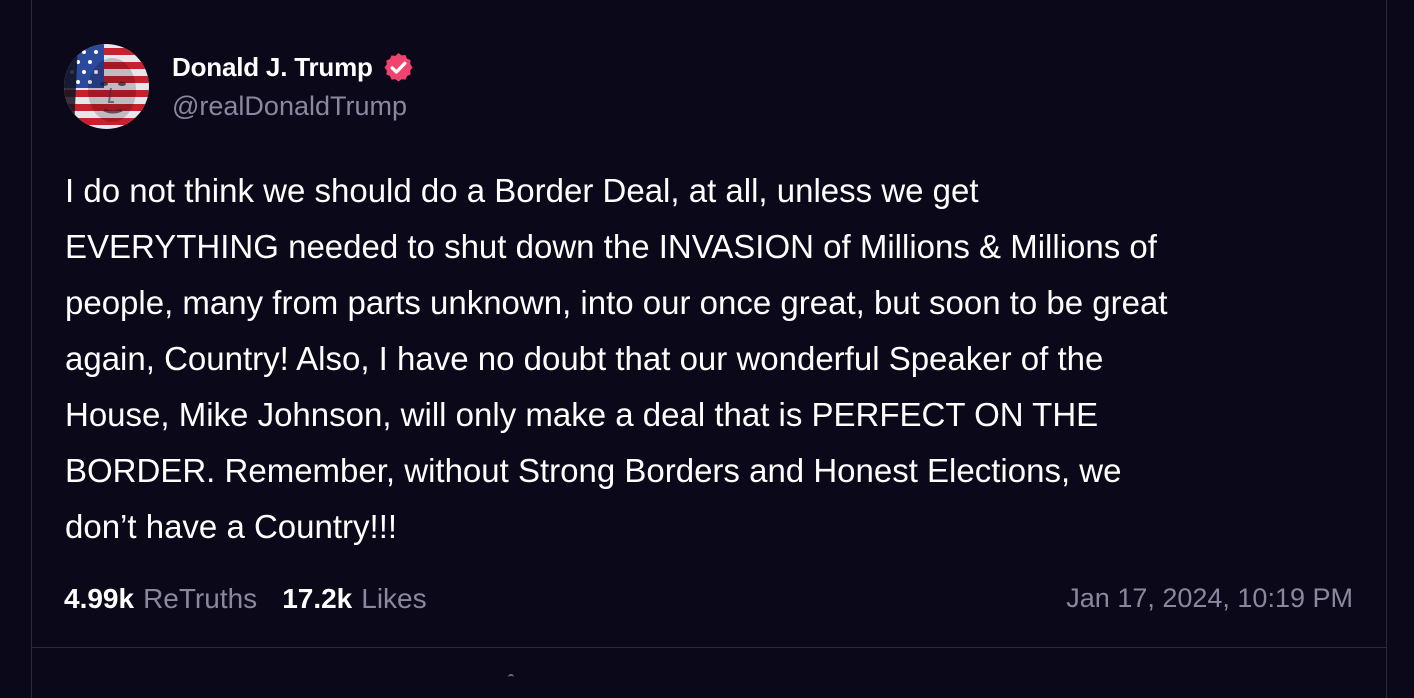  I want to click on likes-label: Likes, so click(394, 598).